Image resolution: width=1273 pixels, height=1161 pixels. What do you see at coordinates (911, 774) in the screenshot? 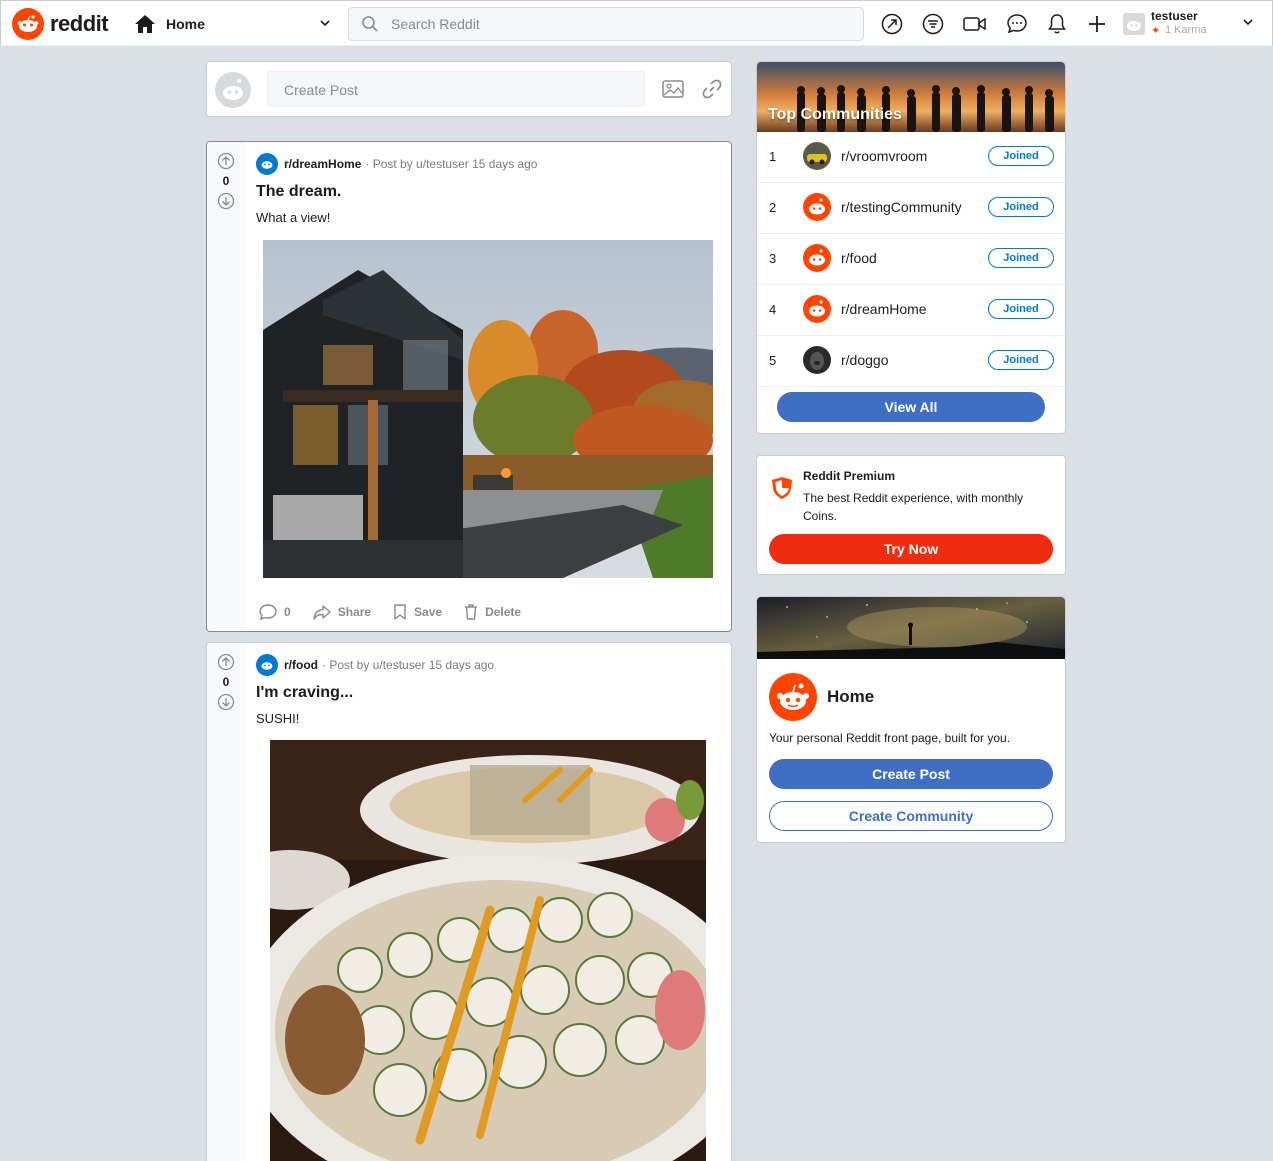
I see `create-post-button: Create Post` at bounding box center [911, 774].